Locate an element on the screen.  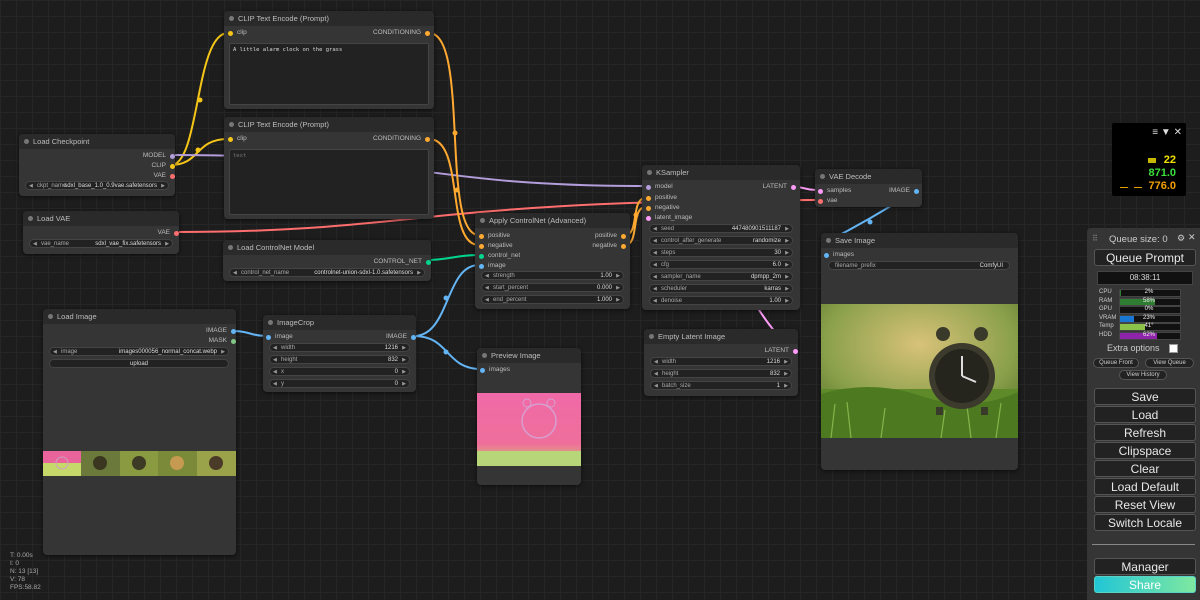
node-save-image: Save Image images filename_prefix ComfyUI is located at coordinates (919, 351).